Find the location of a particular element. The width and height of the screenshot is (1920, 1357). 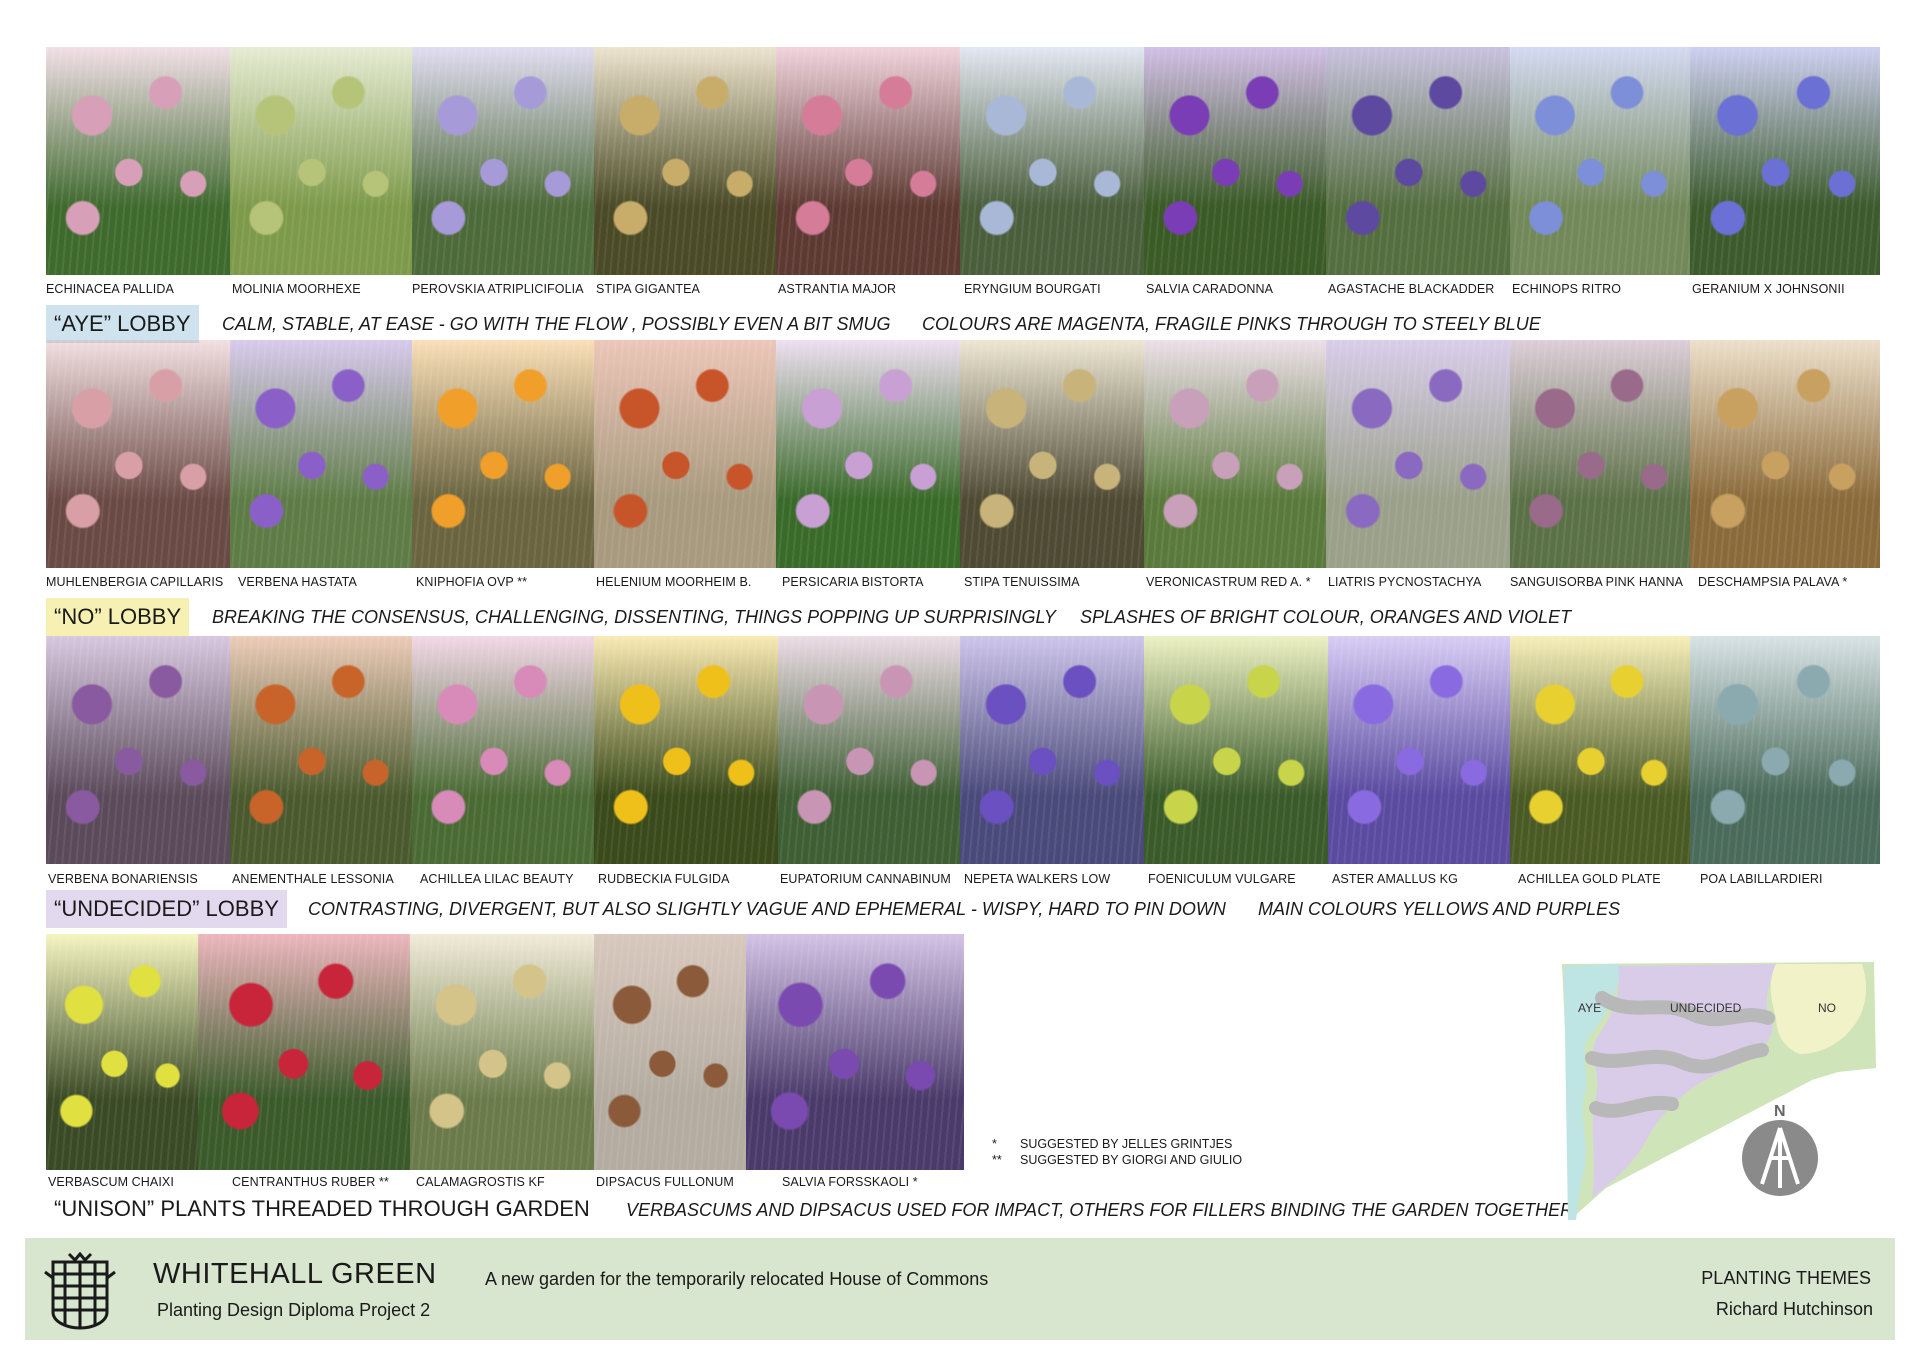

plant-photo-muhlenbergia is located at coordinates (138, 454).